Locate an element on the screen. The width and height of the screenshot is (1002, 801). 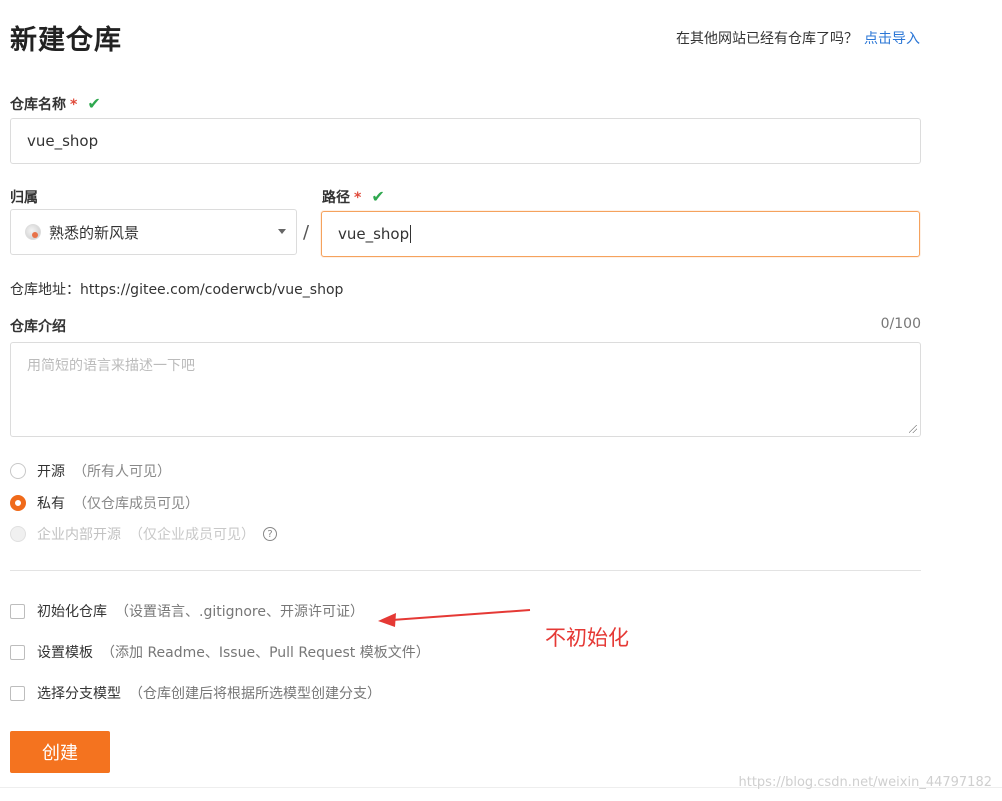
repo-name-label-text: 仓库名称 is located at coordinates (38, 105).